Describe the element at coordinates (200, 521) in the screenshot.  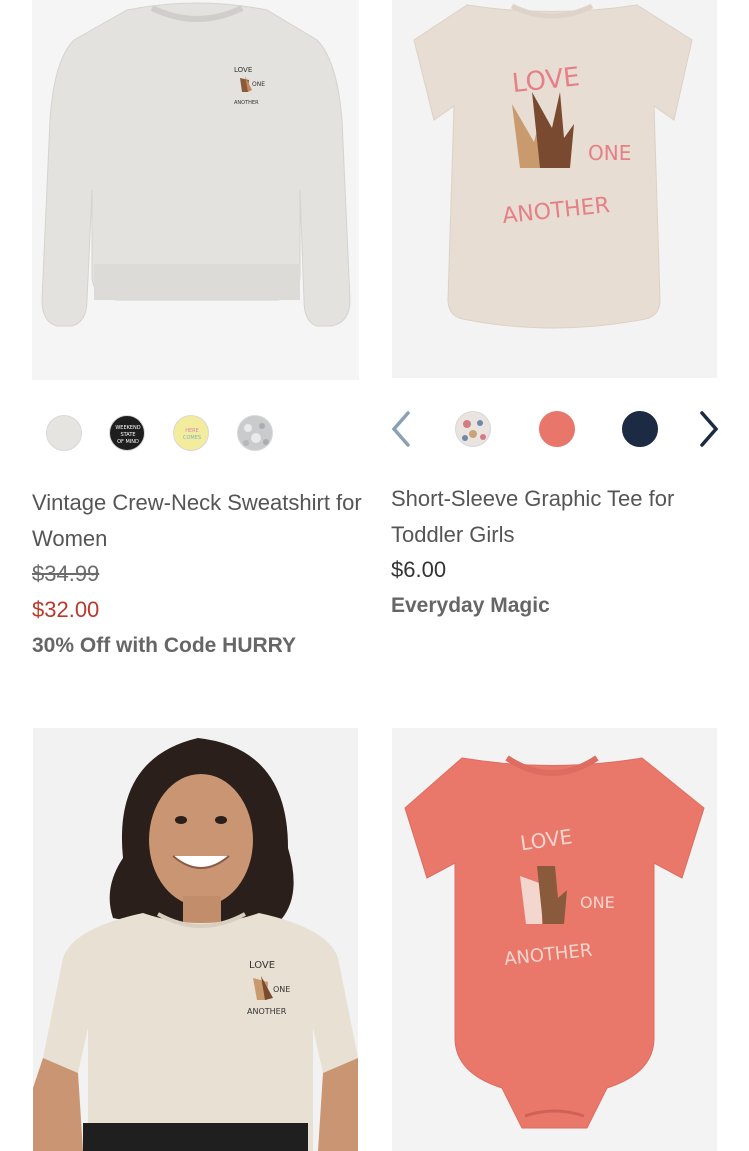
I see `product-title: Vintage Crew-Neck Sweatshirt for Women` at that location.